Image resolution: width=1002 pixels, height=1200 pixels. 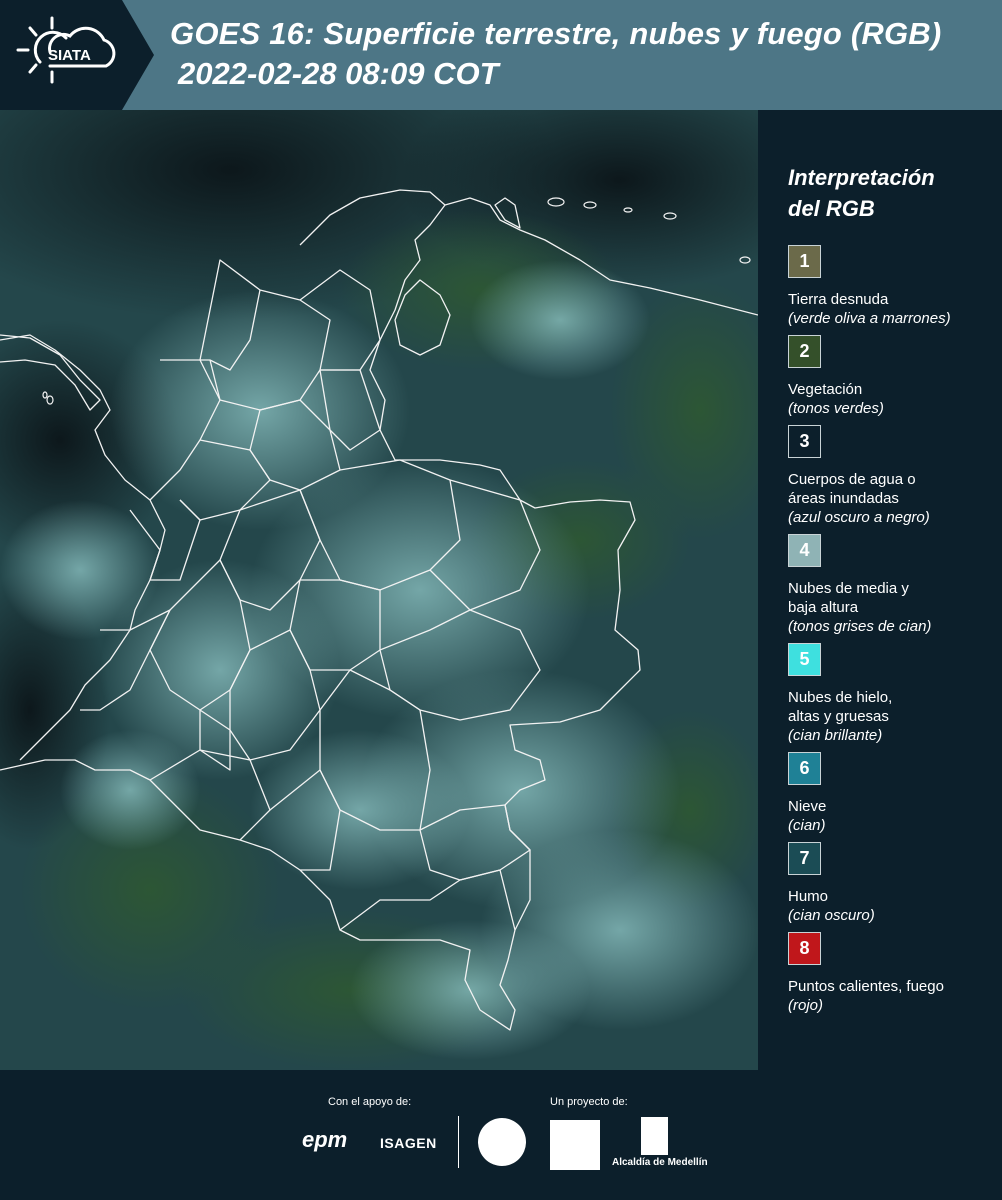 What do you see at coordinates (804, 441) in the screenshot?
I see `swatch-3: 3` at bounding box center [804, 441].